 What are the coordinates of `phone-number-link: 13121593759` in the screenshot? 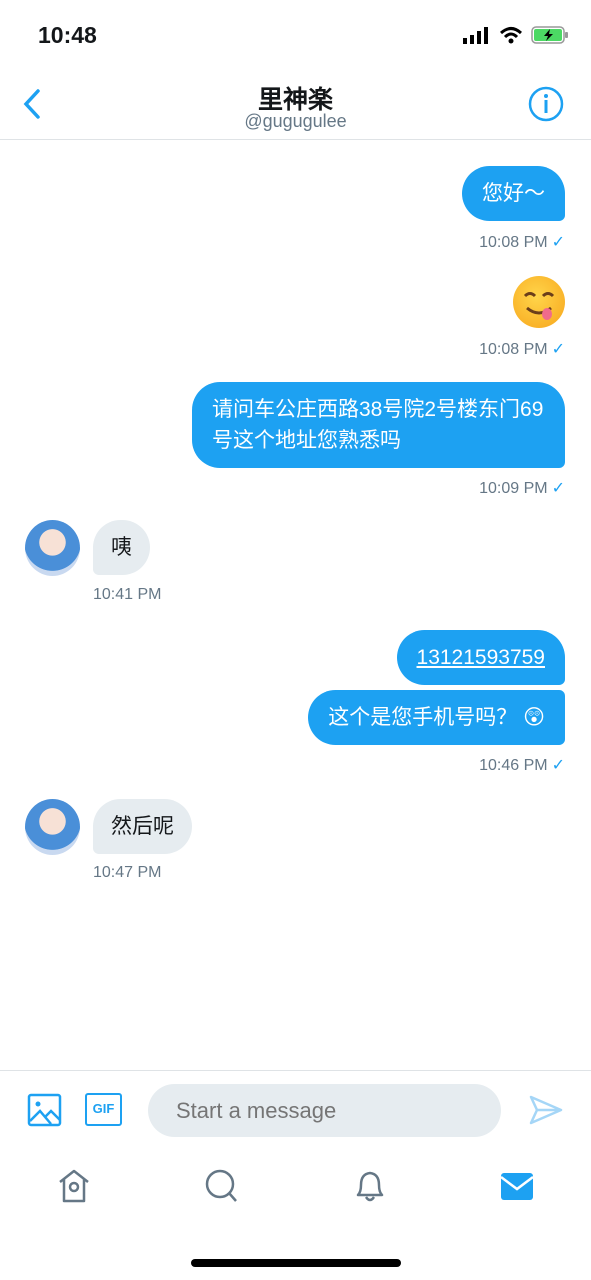 It's located at (480, 657).